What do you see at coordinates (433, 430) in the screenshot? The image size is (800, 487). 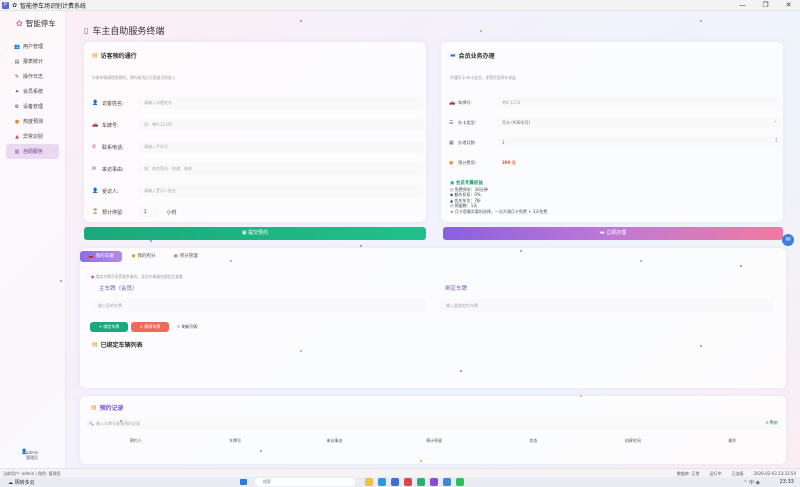 I see `records-panel` at bounding box center [433, 430].